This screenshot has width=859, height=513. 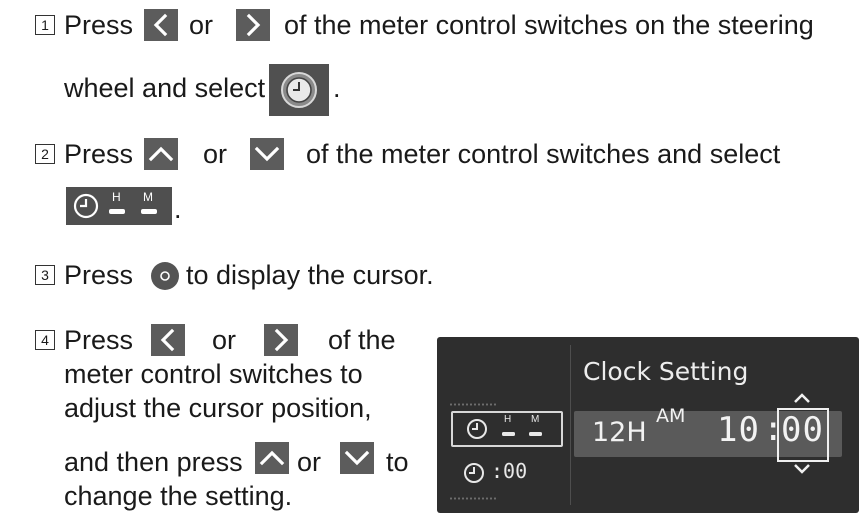 I want to click on step4-text-line2: meter control switches to, so click(x=213, y=374).